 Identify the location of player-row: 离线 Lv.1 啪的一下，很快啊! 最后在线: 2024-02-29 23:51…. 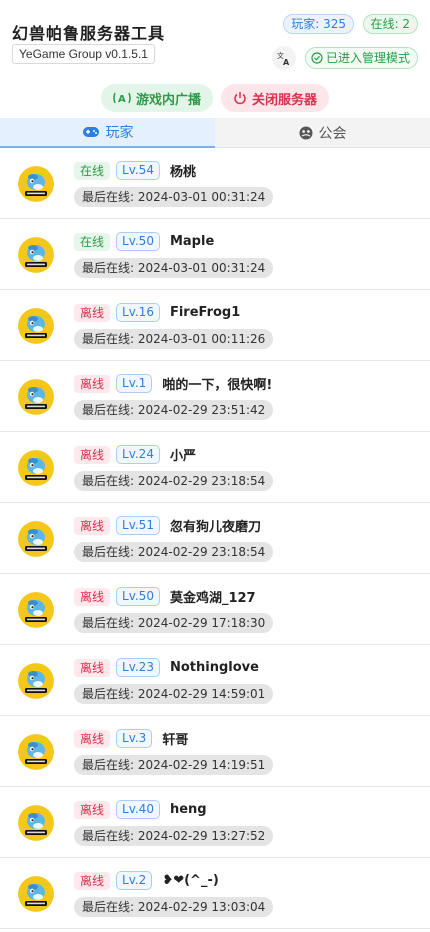
(215, 396).